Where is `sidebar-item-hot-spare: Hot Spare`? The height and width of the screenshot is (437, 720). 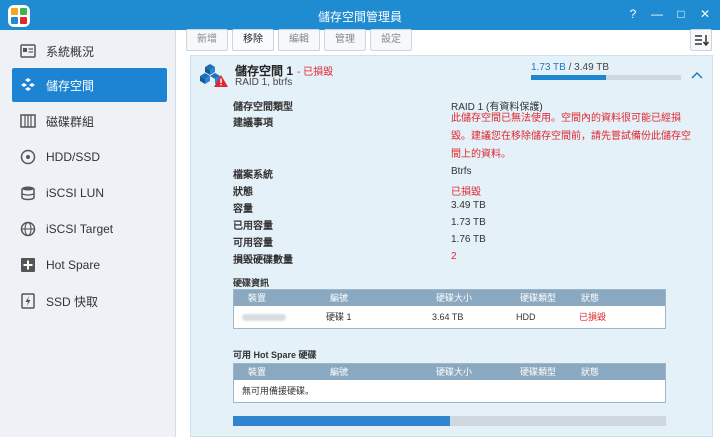 sidebar-item-hot-spare: Hot Spare is located at coordinates (89, 265).